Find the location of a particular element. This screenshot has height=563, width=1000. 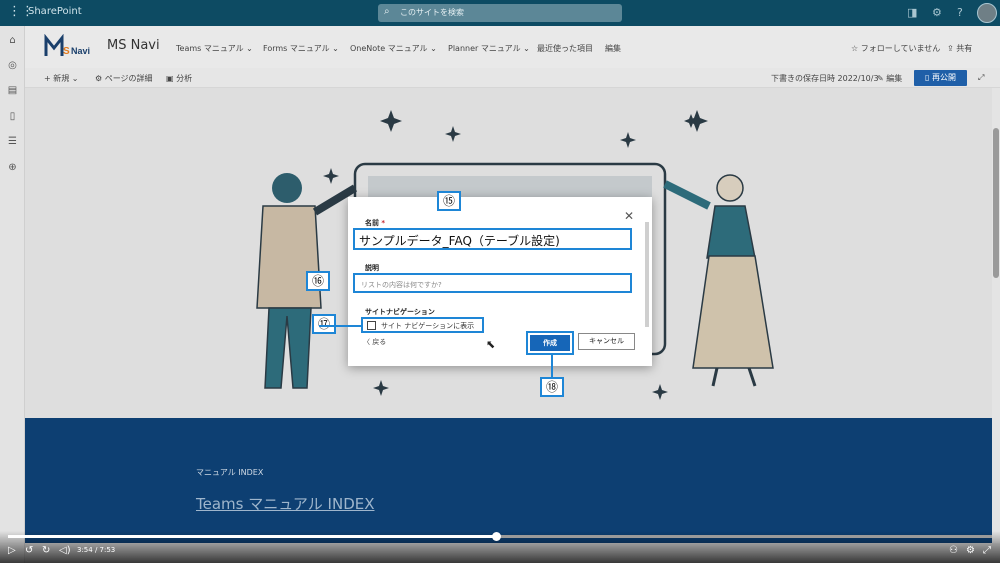

description-label: 説明 is located at coordinates (372, 268).